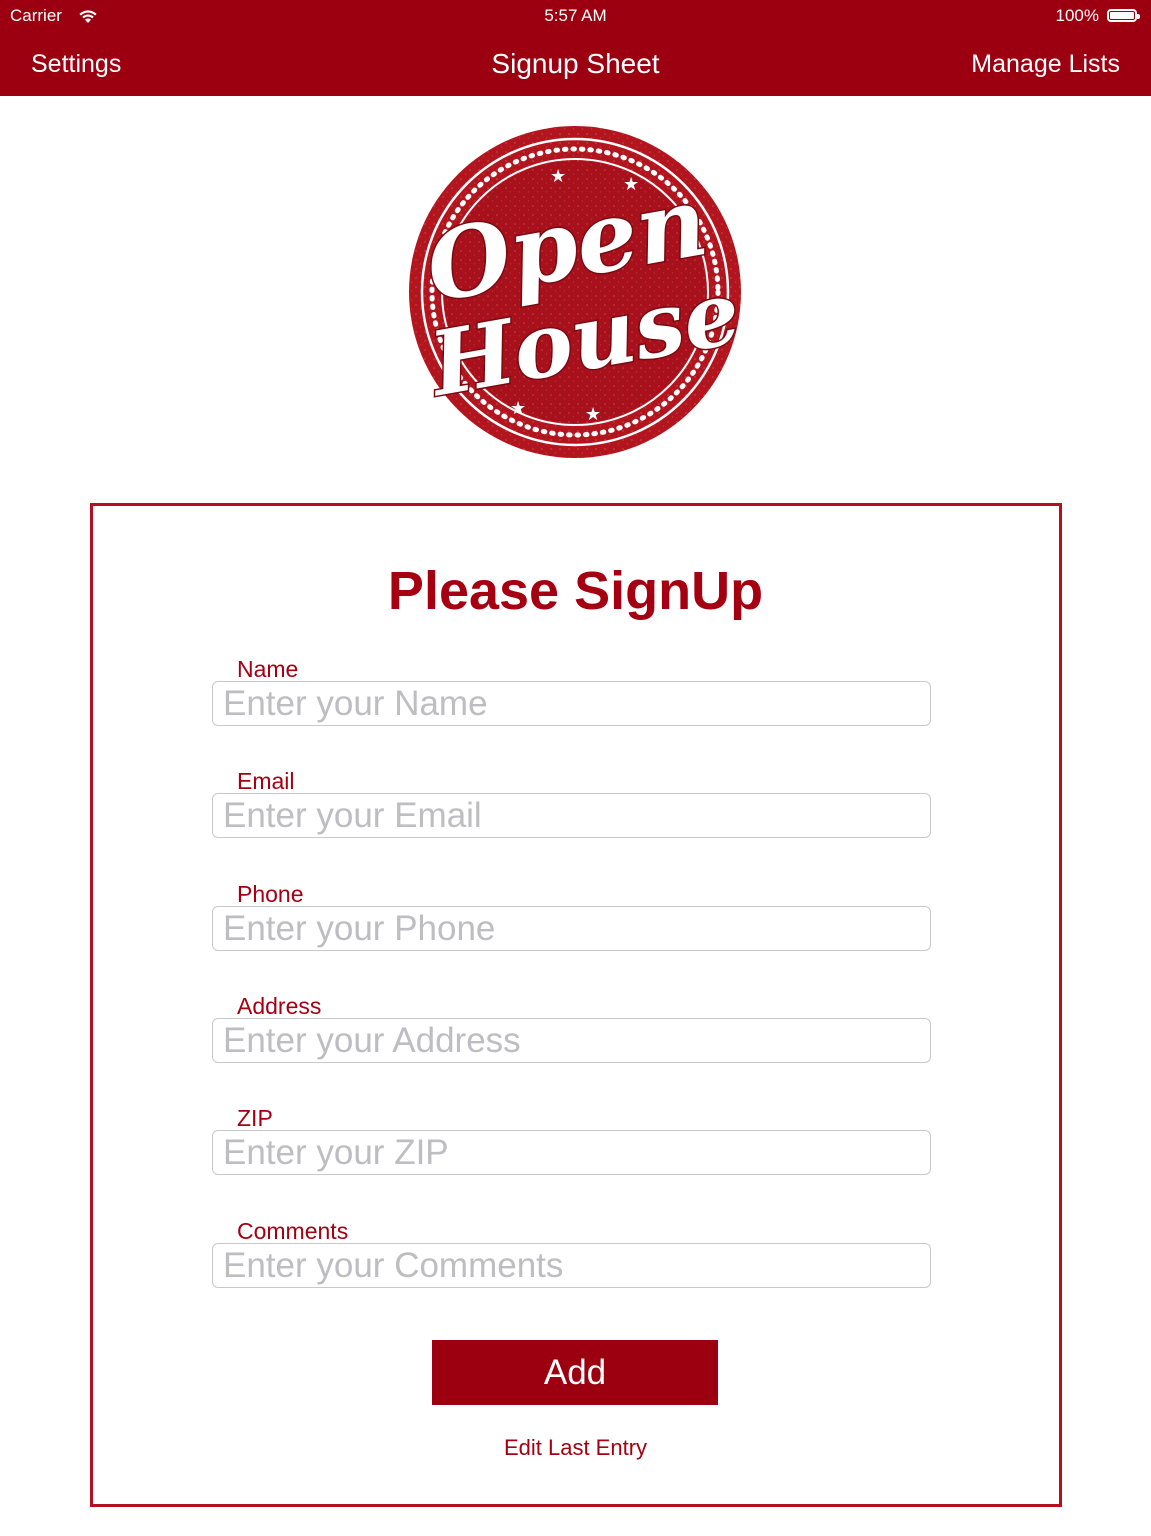  Describe the element at coordinates (575, 591) in the screenshot. I see `form-title: Please SignUp` at that location.